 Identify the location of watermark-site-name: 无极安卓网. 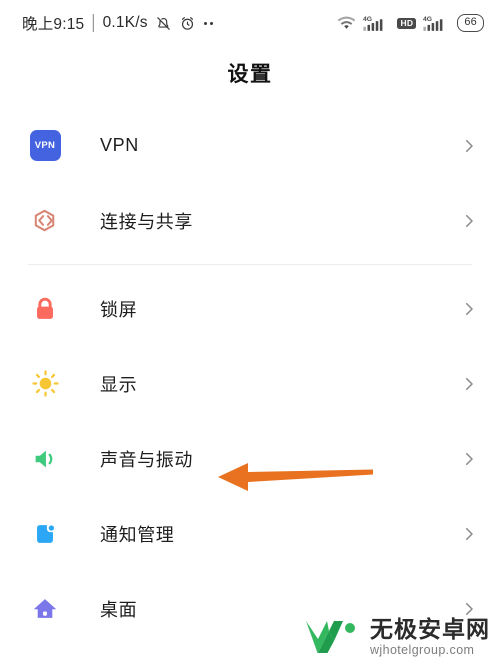
(430, 628).